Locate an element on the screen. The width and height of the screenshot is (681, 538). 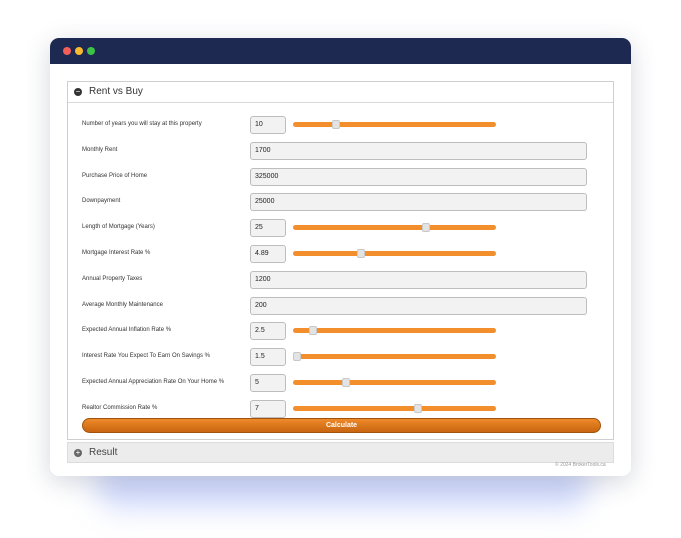
form-row: Length of Mortgage (Years) 25 is located at coordinates (341, 228).